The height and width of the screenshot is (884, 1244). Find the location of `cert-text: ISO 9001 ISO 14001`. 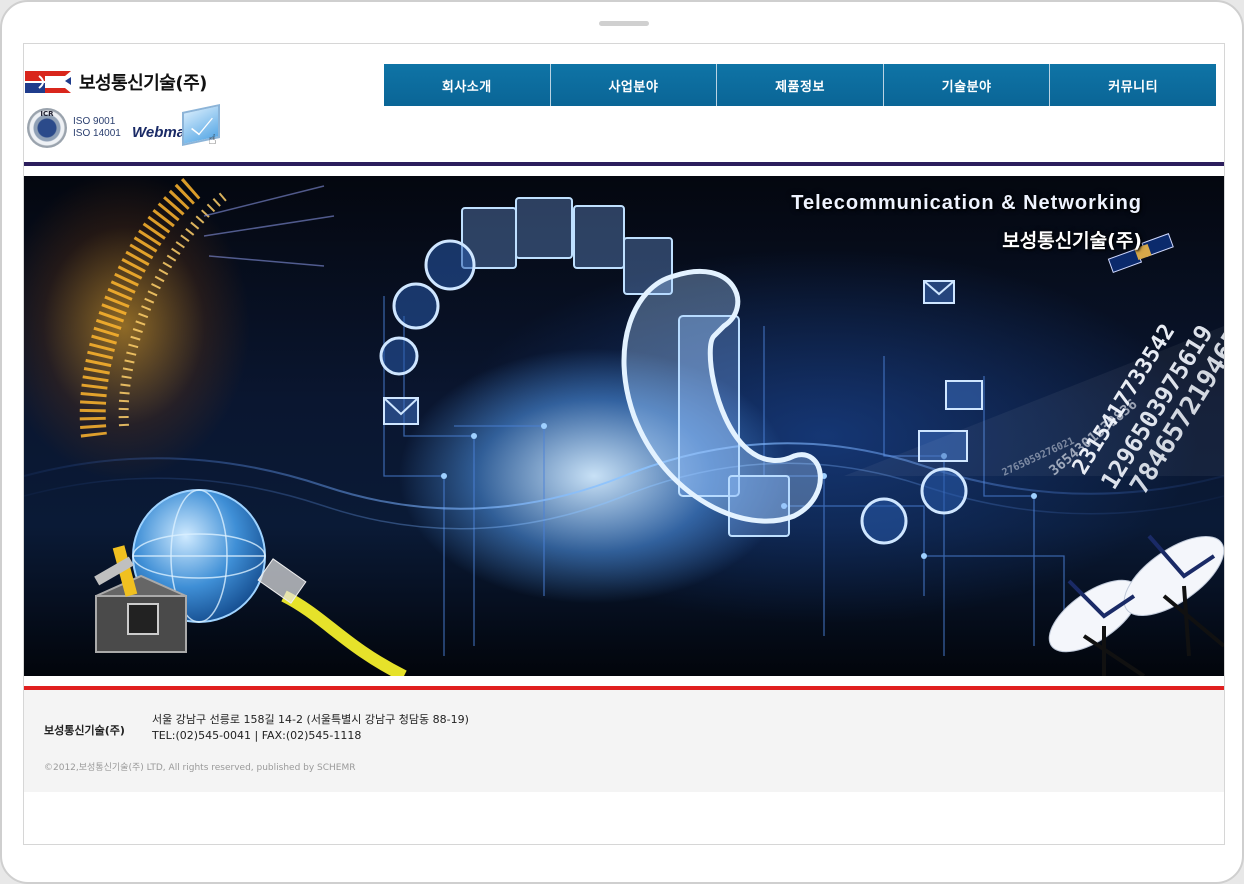

cert-text: ISO 9001 ISO 14001 is located at coordinates (97, 128).